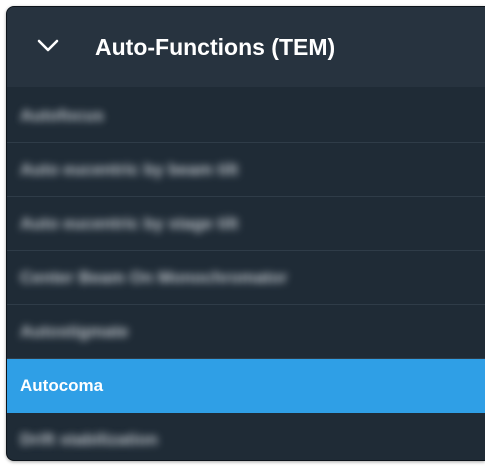 The width and height of the screenshot is (485, 467). I want to click on list-item-center-beam-monochromator: Center Beam On Monochromator, so click(246, 278).